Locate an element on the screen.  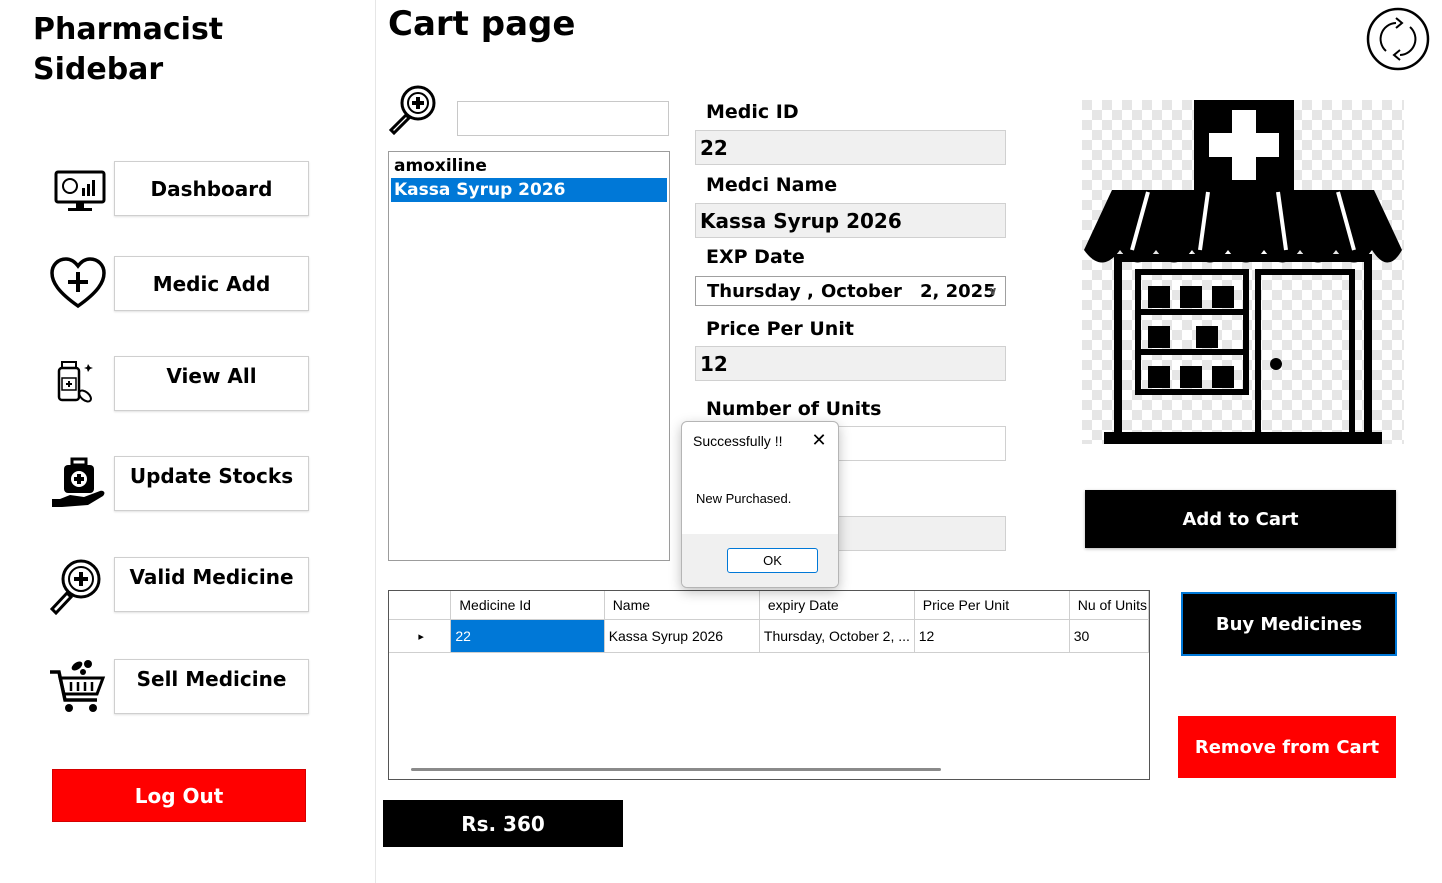
price-value: 12 is located at coordinates (714, 363).